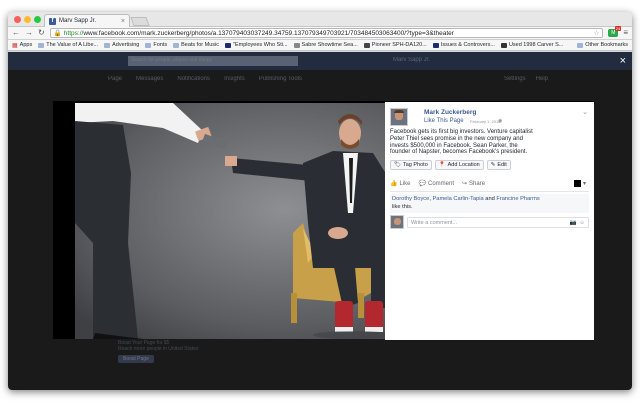 The width and height of the screenshot is (640, 407). What do you see at coordinates (498, 165) in the screenshot?
I see `edit-button: ✎ Edit` at bounding box center [498, 165].